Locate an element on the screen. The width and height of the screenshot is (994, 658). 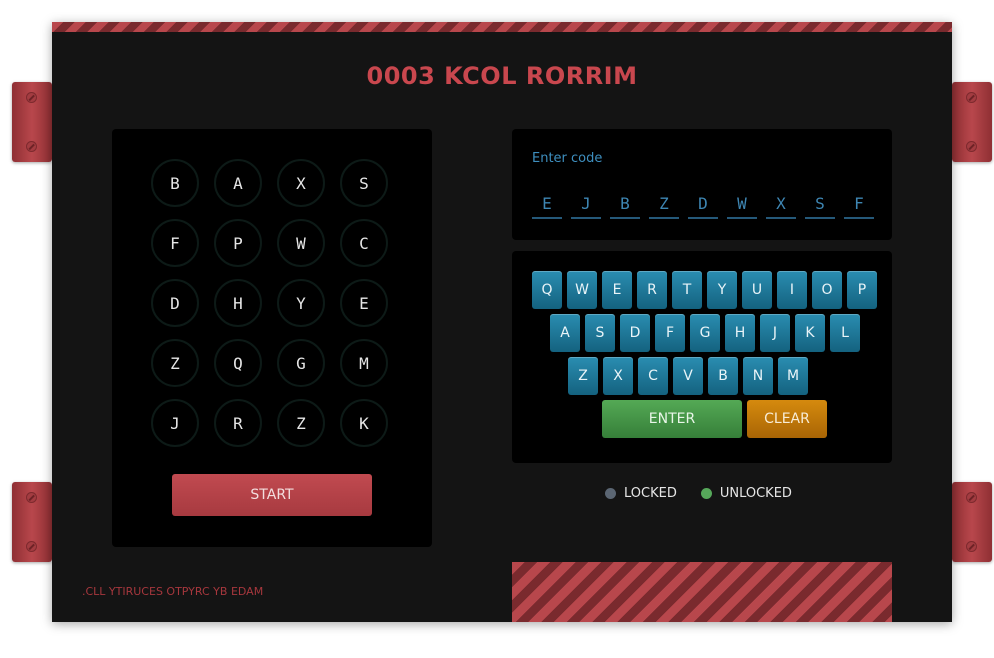
unlocked-dot-icon is located at coordinates (706, 493).